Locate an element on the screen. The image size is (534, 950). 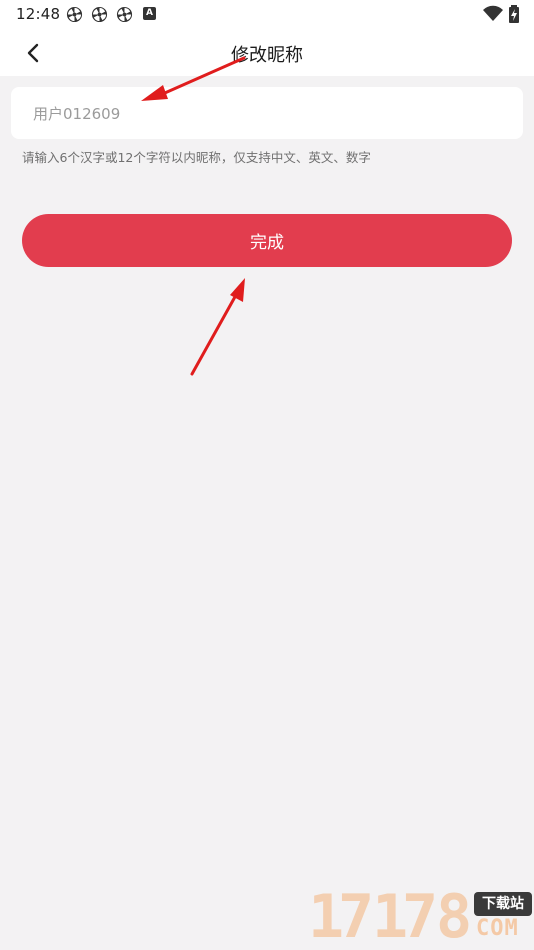
nickname-input is located at coordinates (268, 113).